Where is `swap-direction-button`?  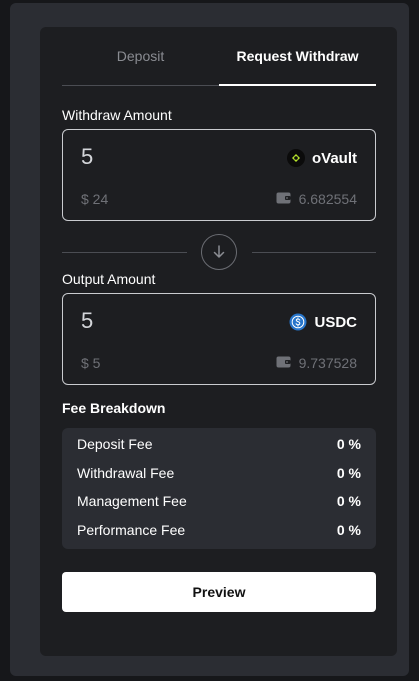
swap-direction-button is located at coordinates (219, 252).